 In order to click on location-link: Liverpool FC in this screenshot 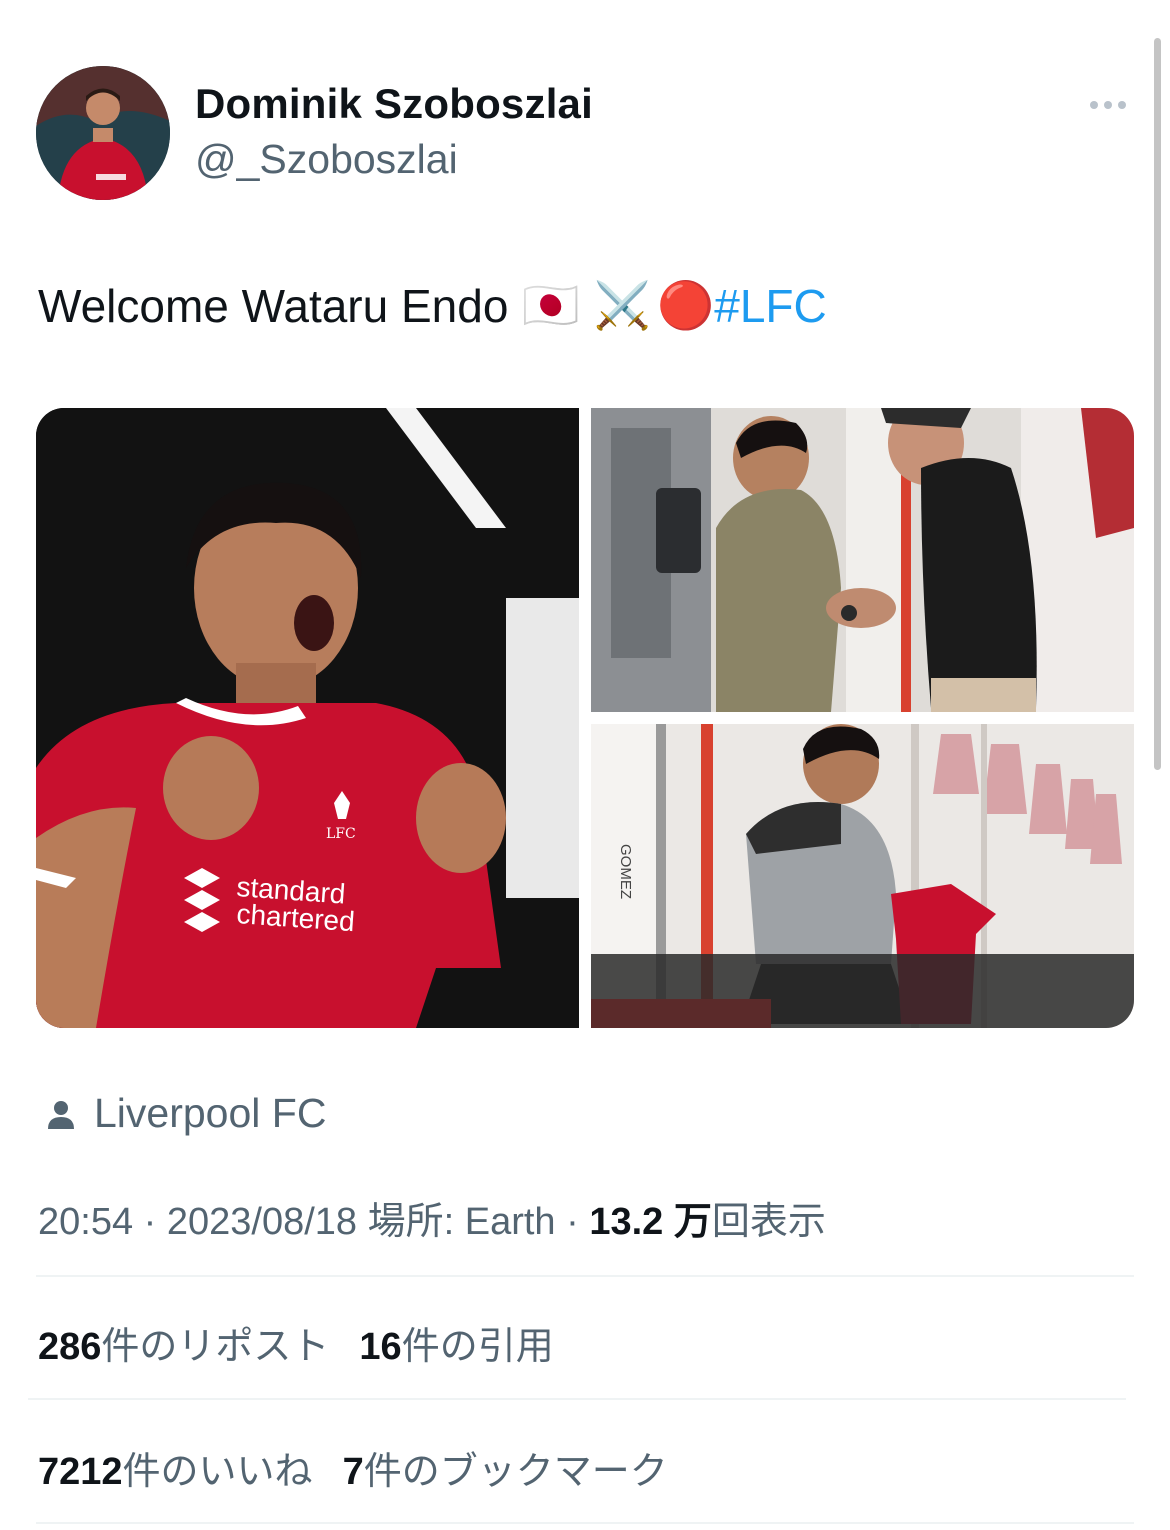, I will do `click(185, 1113)`.